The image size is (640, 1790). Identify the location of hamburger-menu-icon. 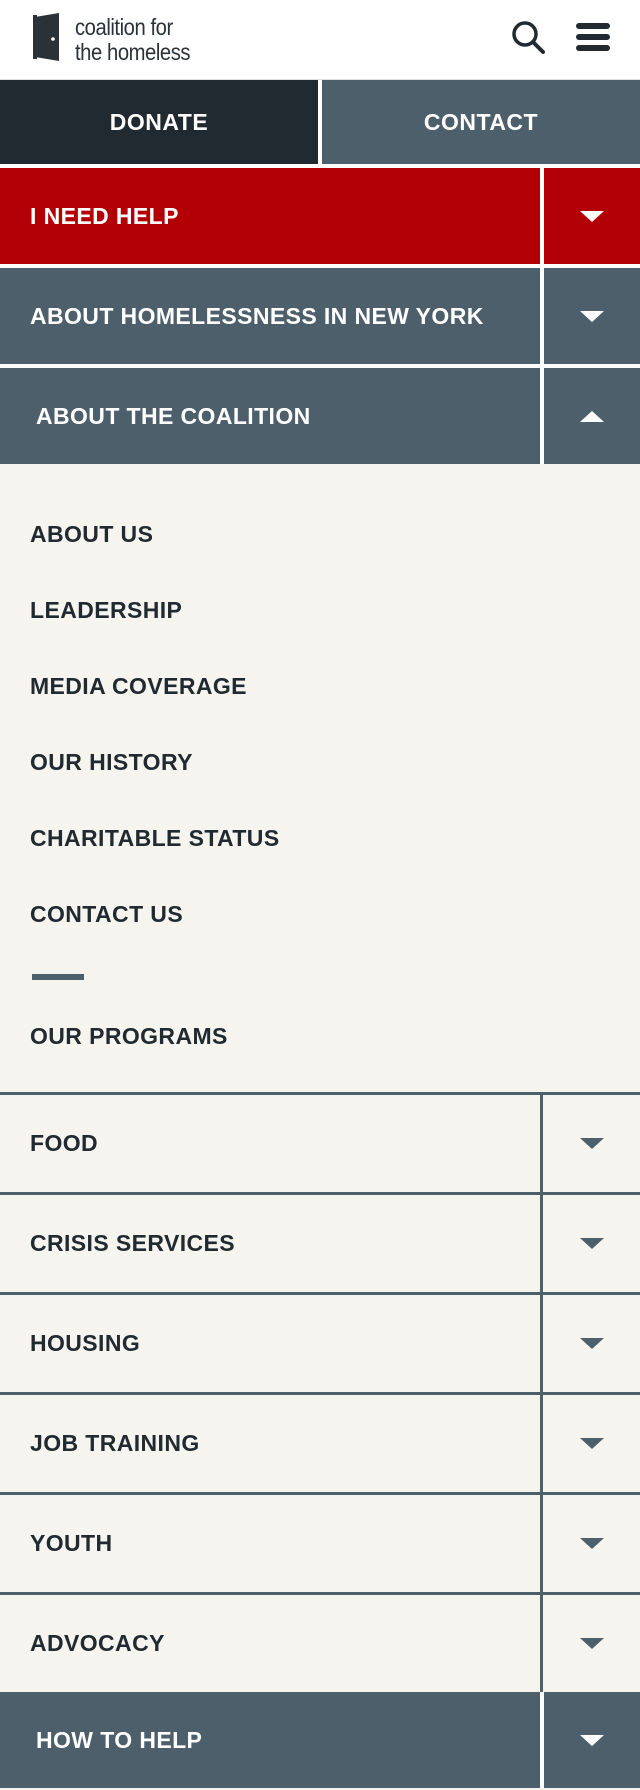
(593, 39).